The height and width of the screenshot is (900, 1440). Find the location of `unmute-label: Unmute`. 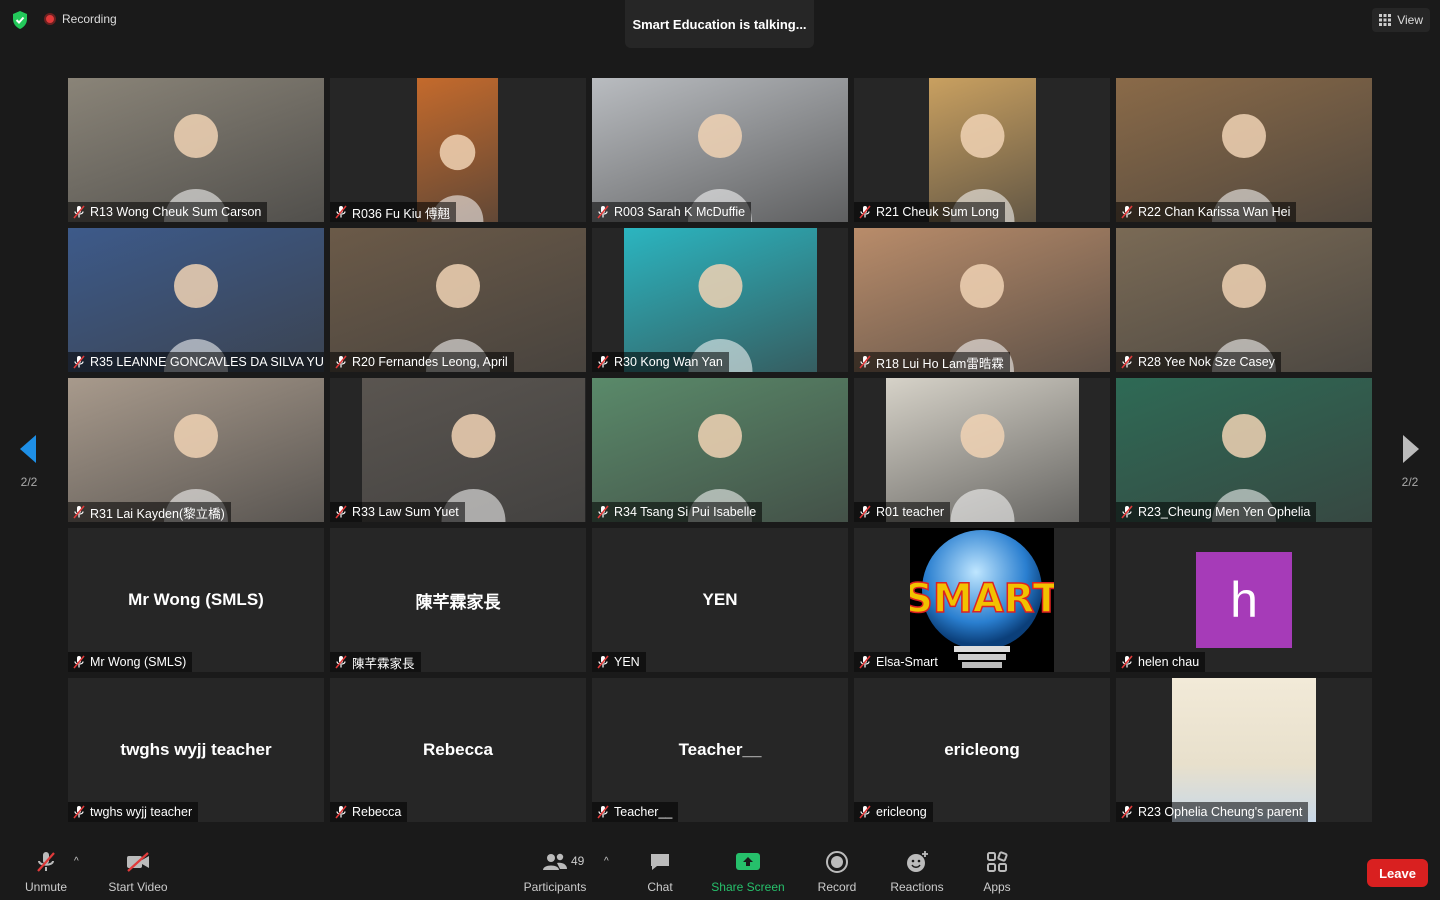

unmute-label: Unmute is located at coordinates (46, 887).